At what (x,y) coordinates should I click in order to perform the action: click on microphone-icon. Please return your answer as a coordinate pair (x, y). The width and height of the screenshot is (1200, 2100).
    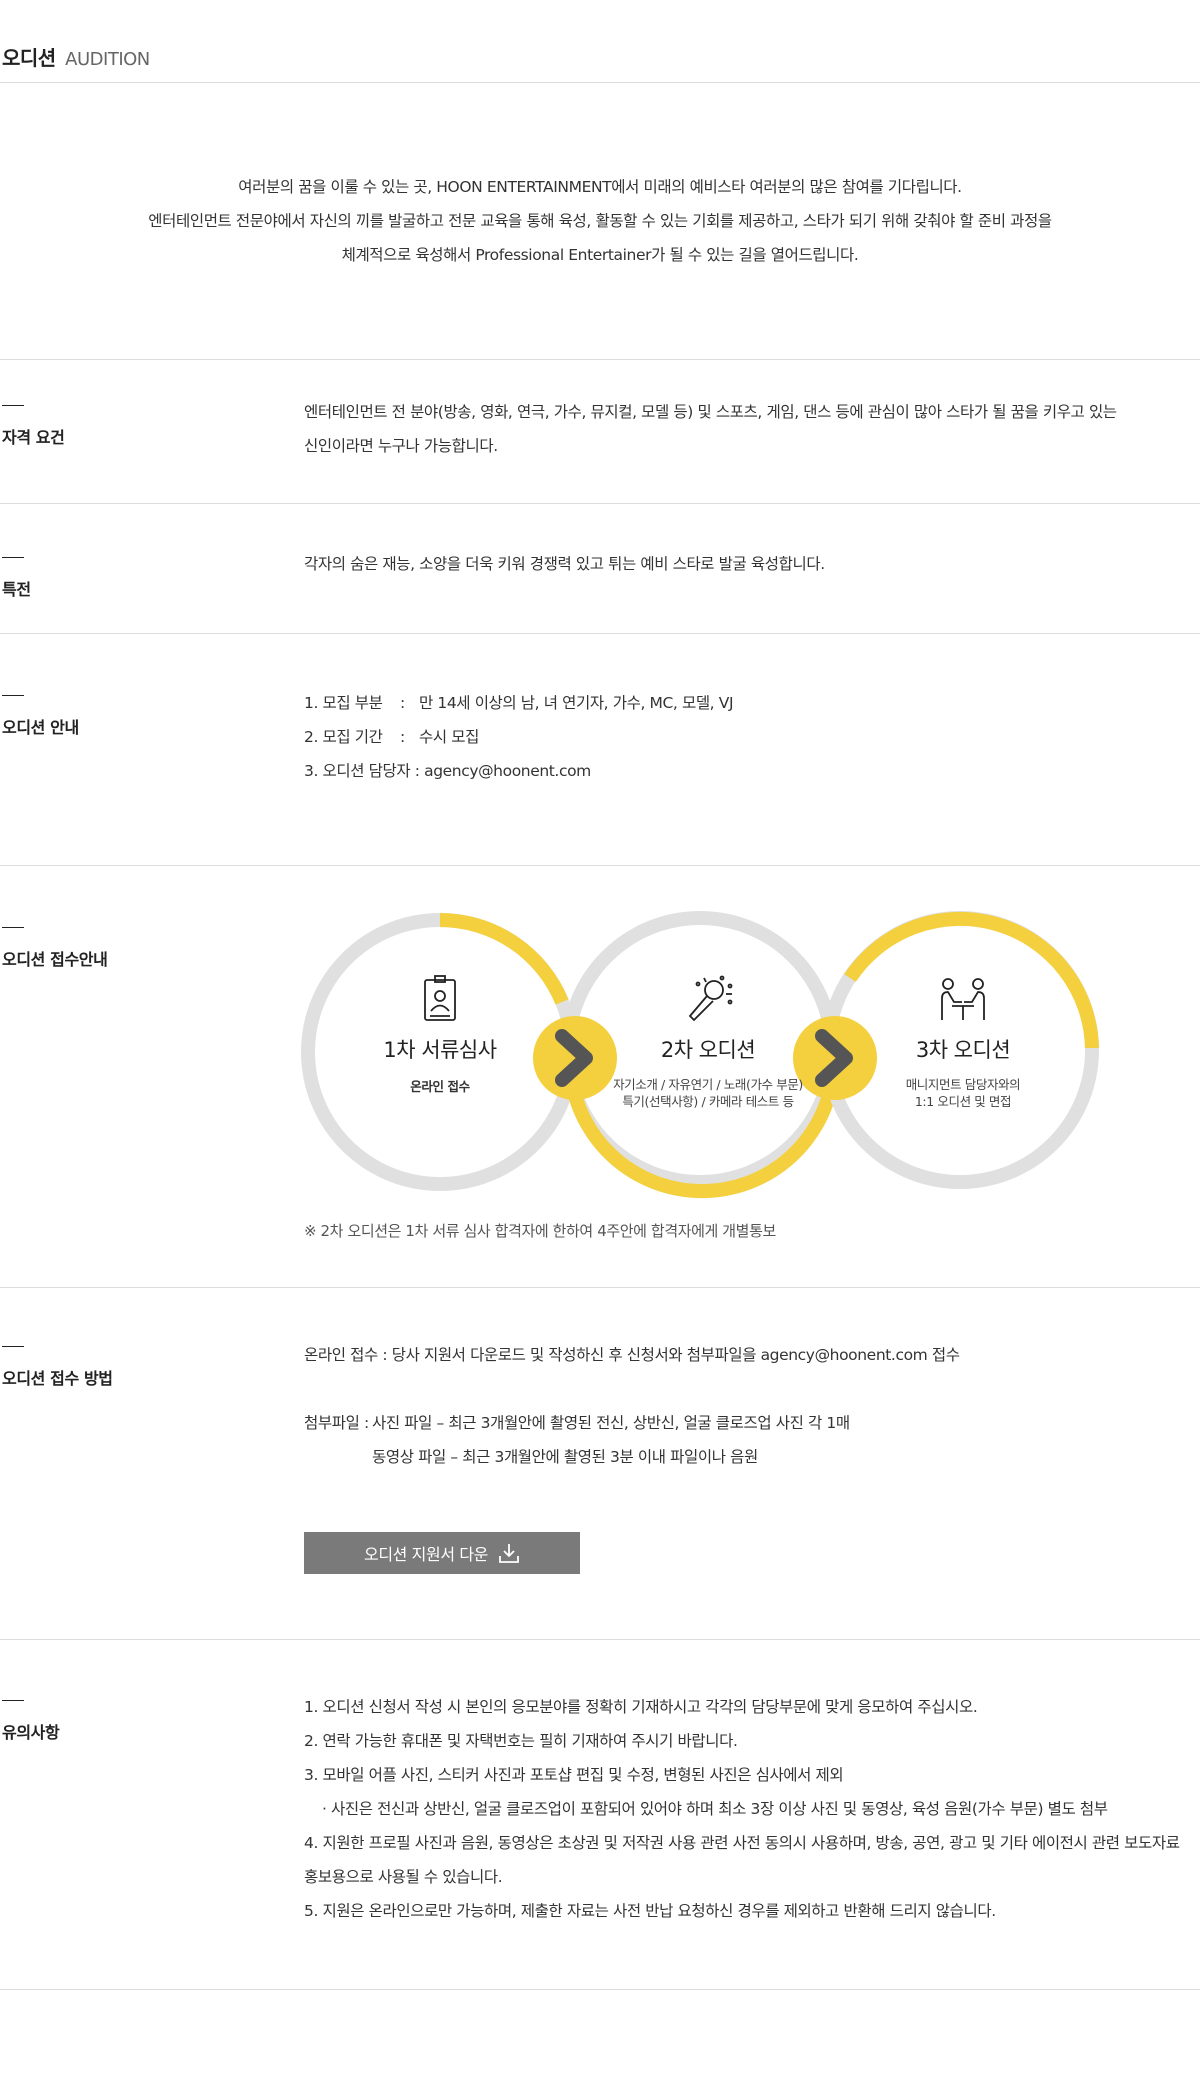
    Looking at the image, I should click on (710, 998).